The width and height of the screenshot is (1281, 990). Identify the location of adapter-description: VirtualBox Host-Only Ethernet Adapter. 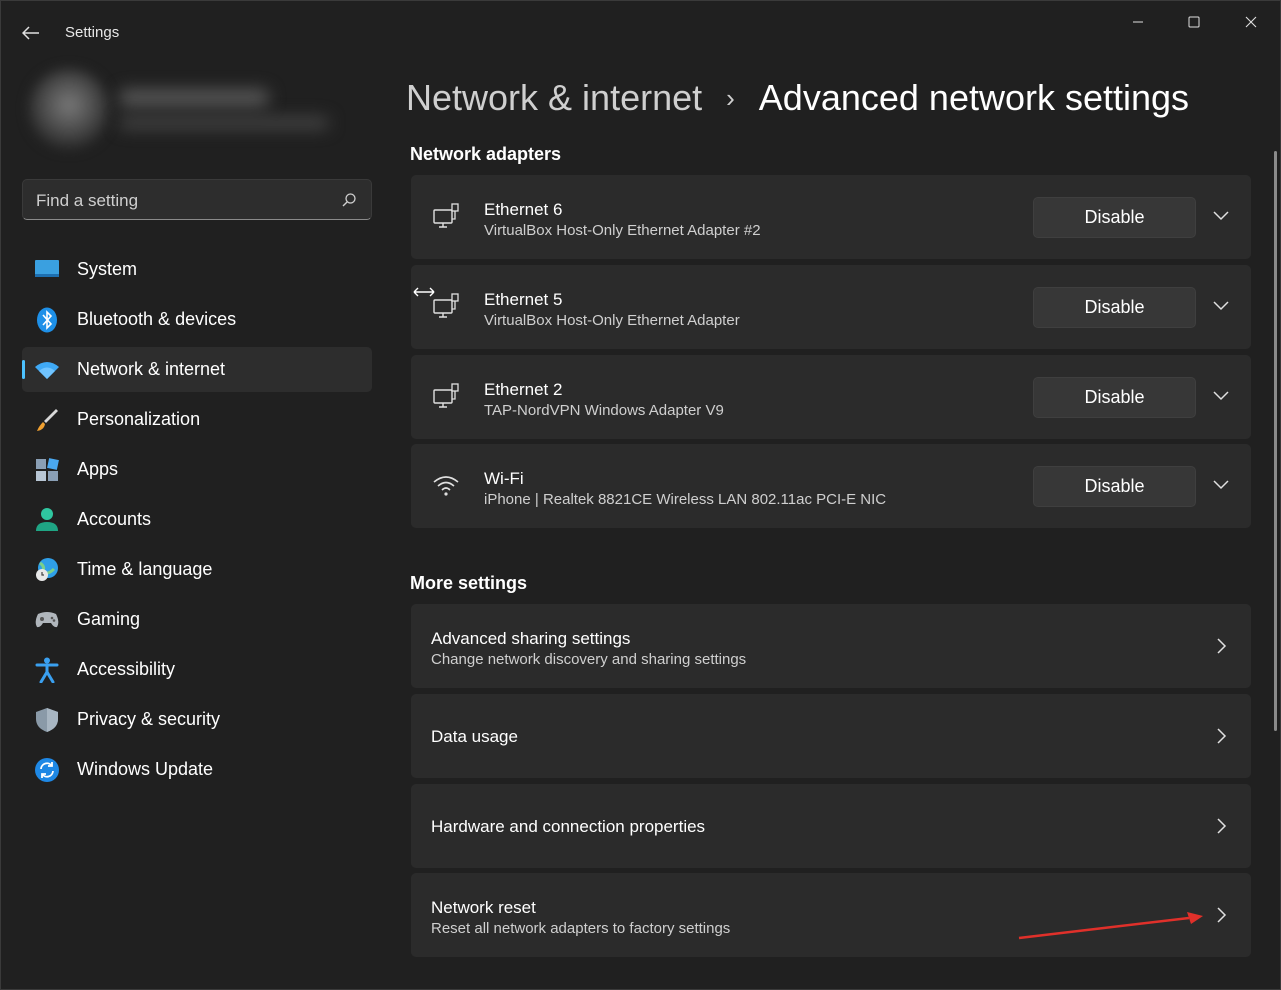
(612, 320).